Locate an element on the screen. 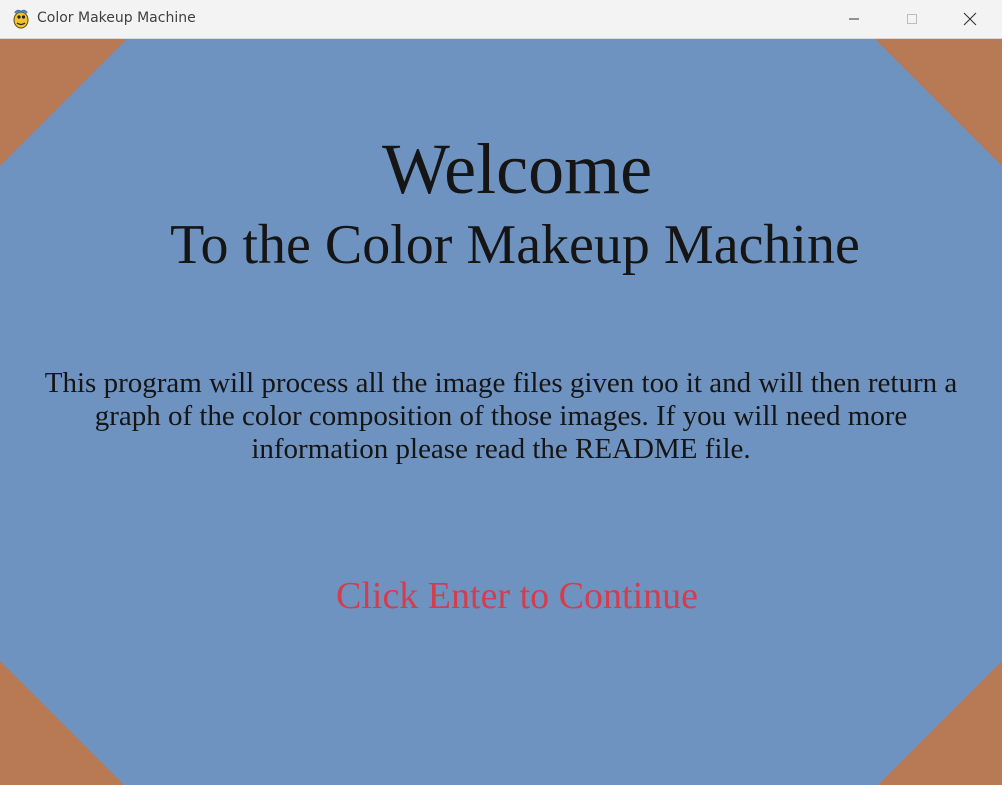 This screenshot has height=785, width=1002. close-button is located at coordinates (970, 19).